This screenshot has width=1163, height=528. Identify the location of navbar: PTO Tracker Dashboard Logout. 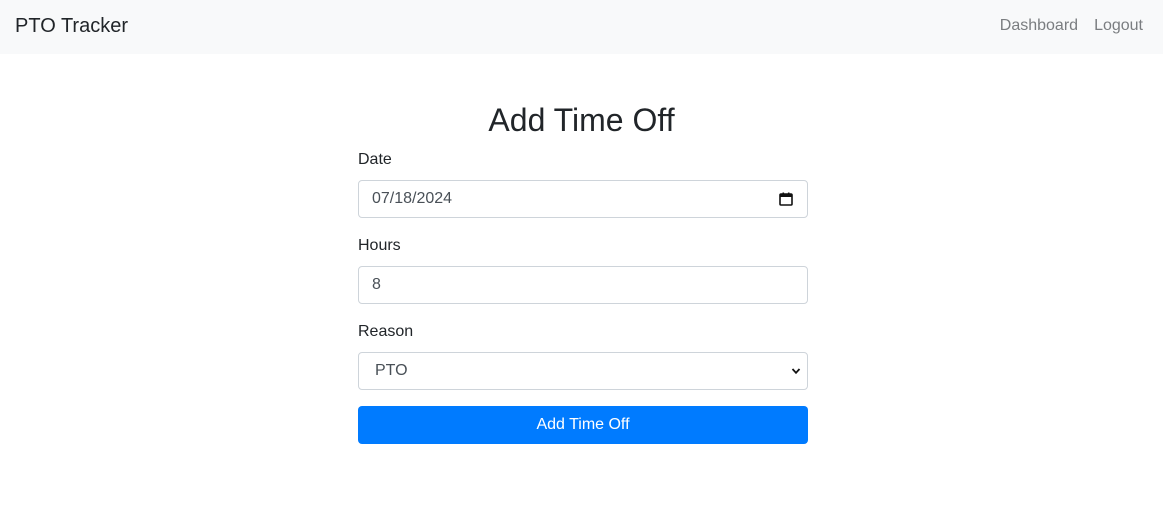
(581, 27).